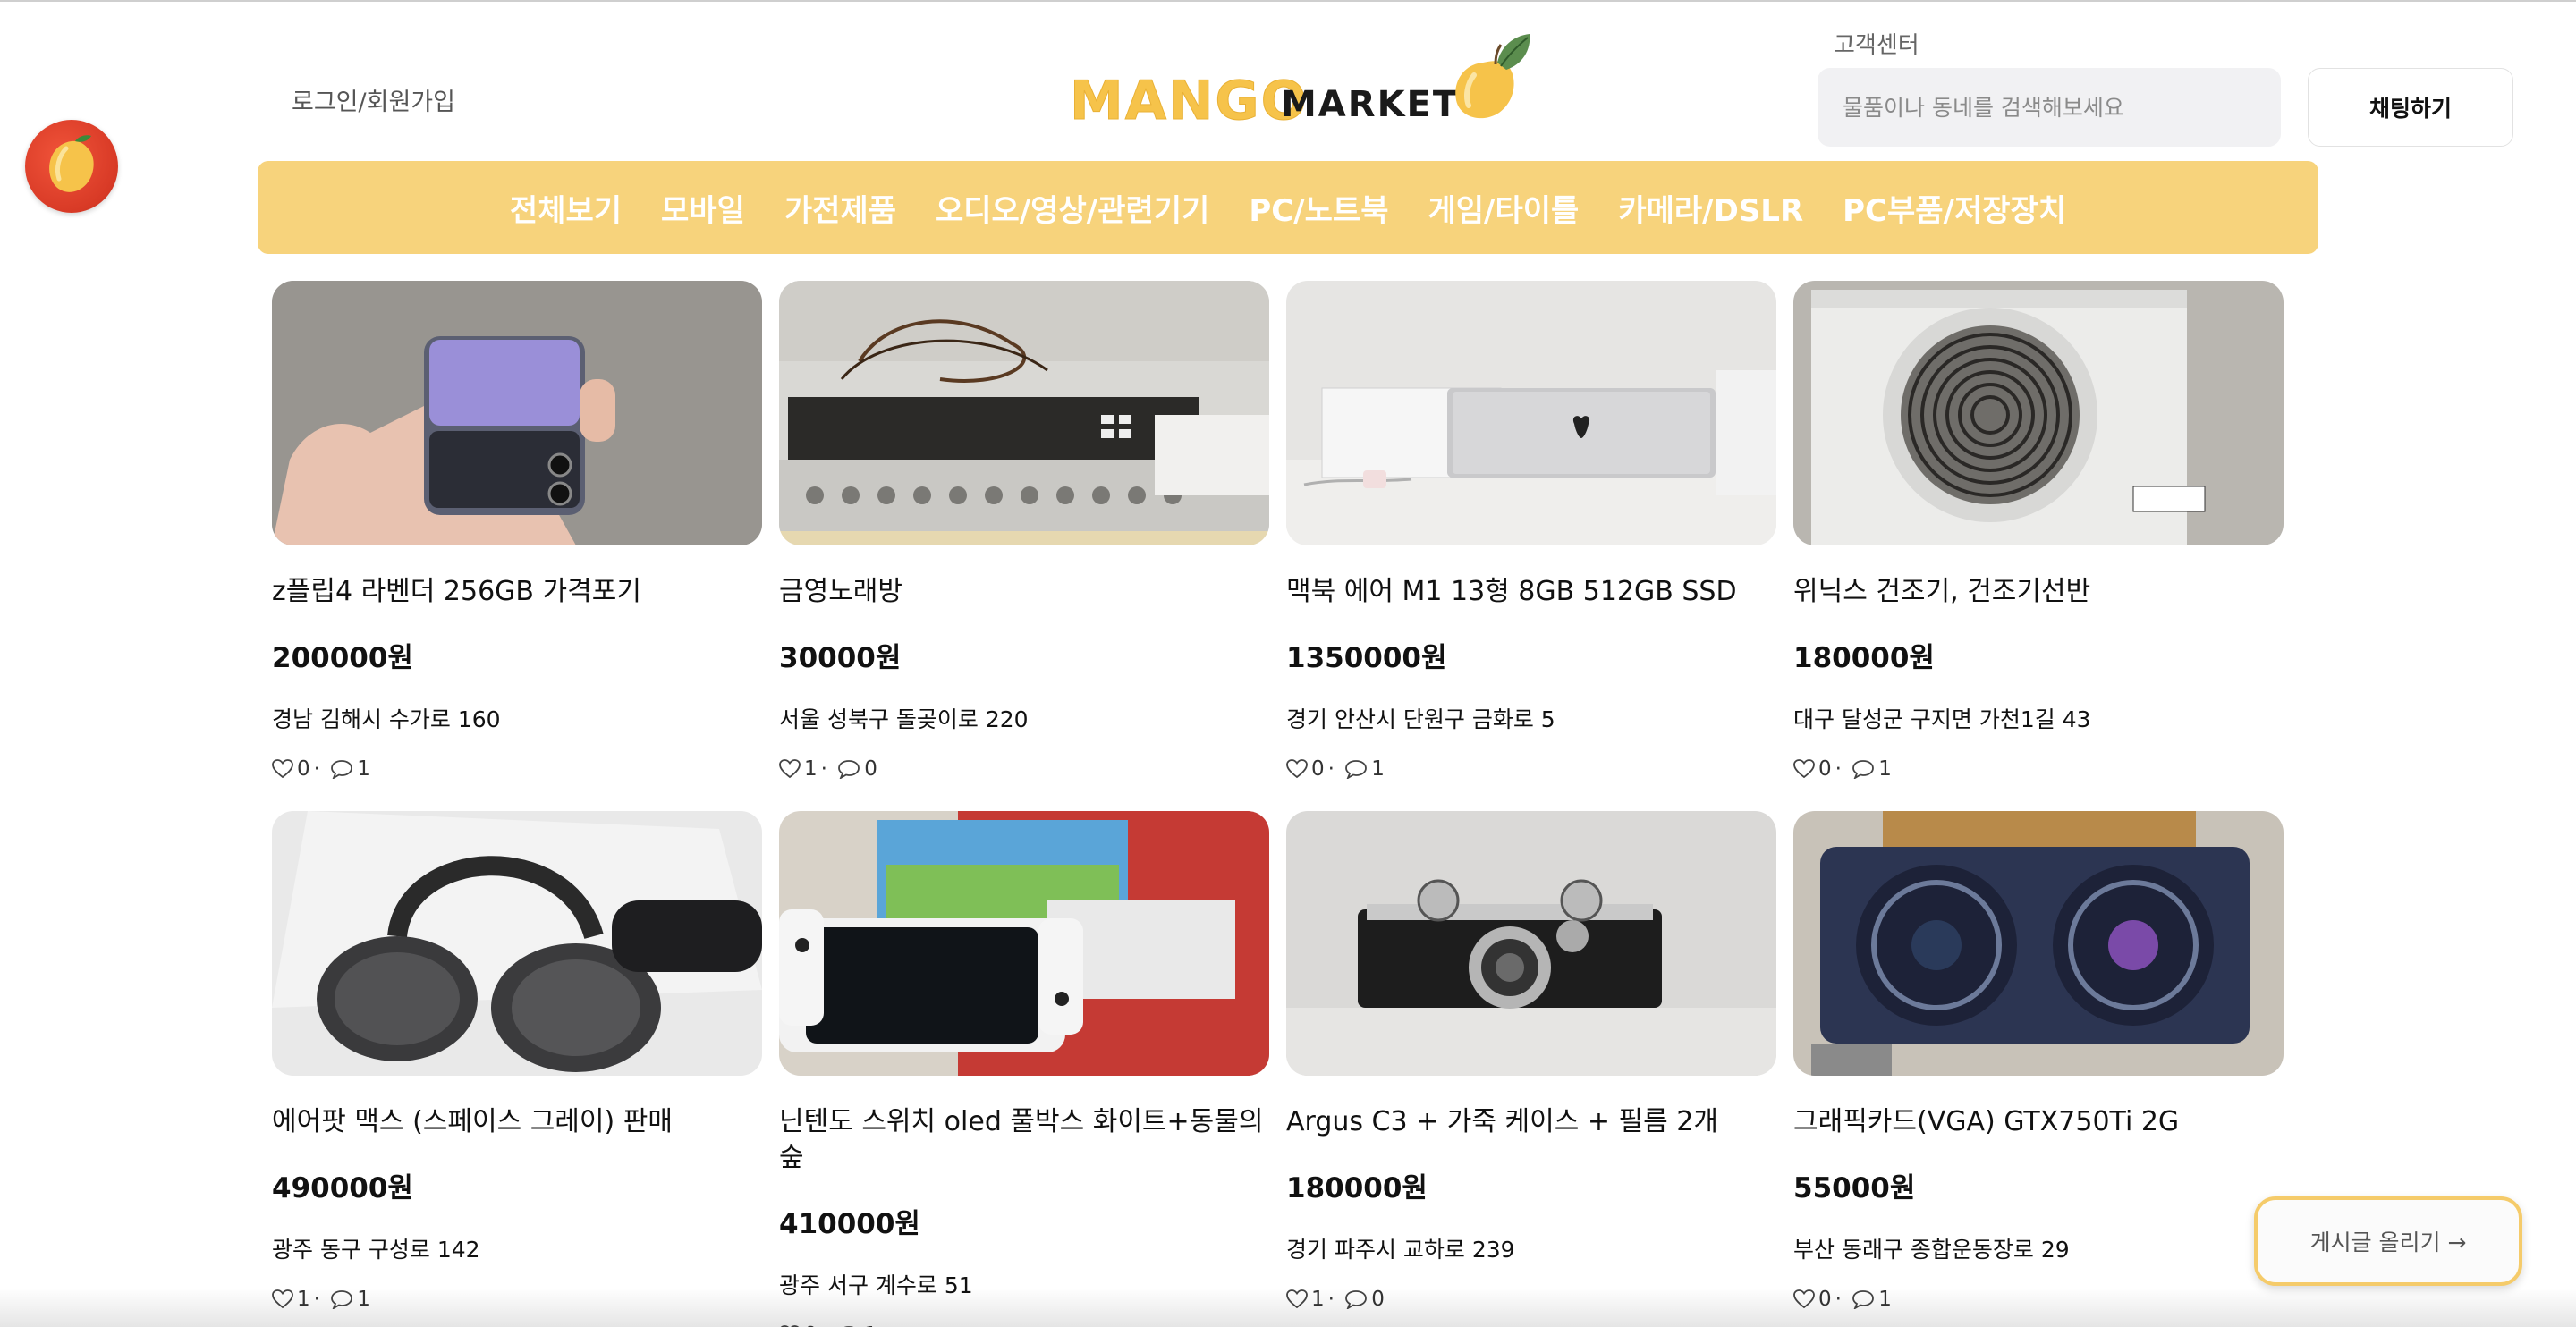 The image size is (2576, 1327). Describe the element at coordinates (376, 1250) in the screenshot. I see `product-address: 광주 동구 구성로 142` at that location.